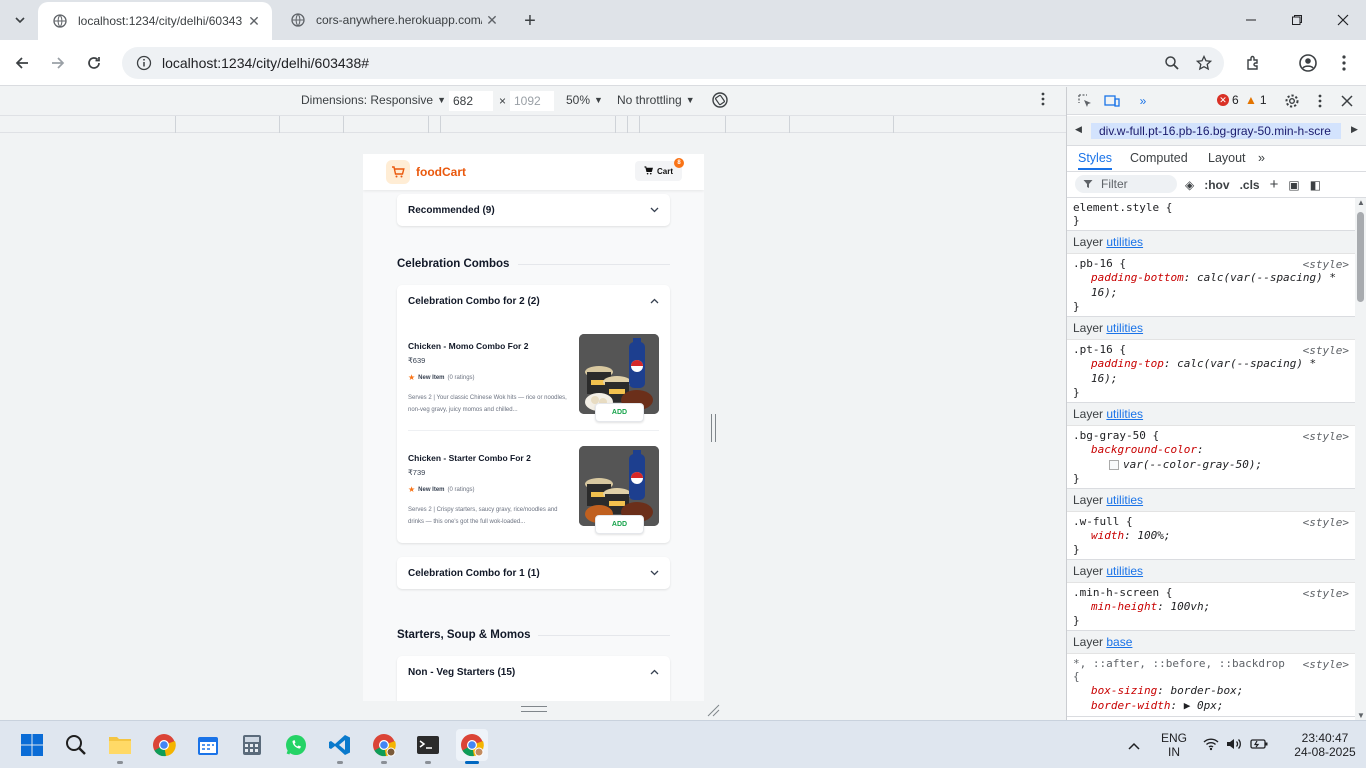  What do you see at coordinates (1344, 63) in the screenshot?
I see `browser-menu-icon` at bounding box center [1344, 63].